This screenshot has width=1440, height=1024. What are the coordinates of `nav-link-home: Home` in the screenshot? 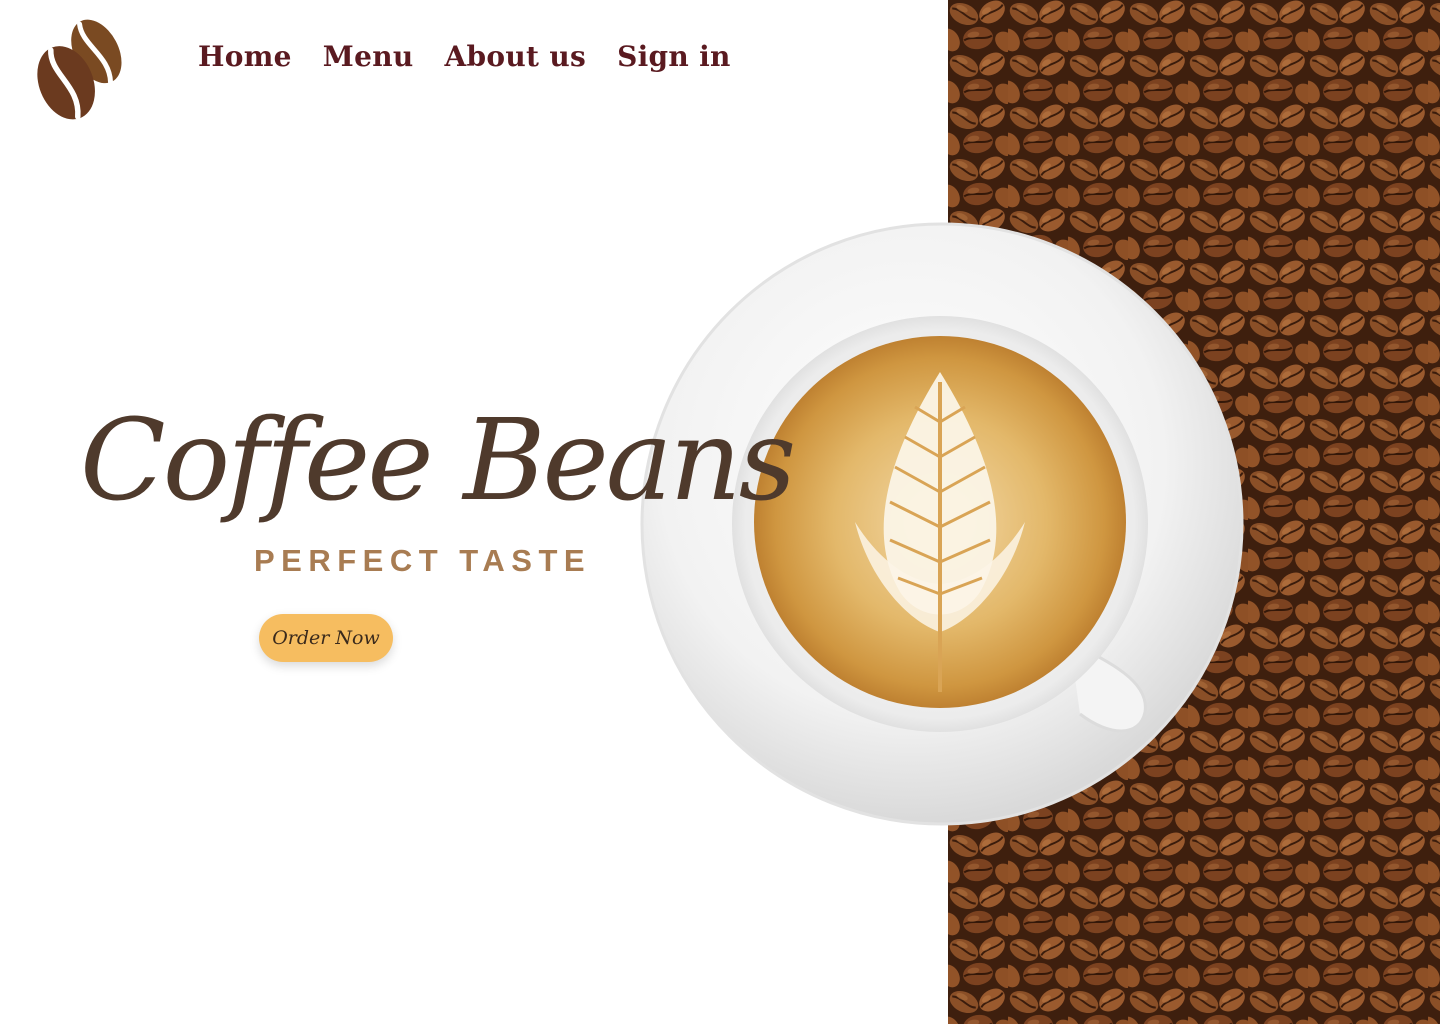 It's located at (245, 56).